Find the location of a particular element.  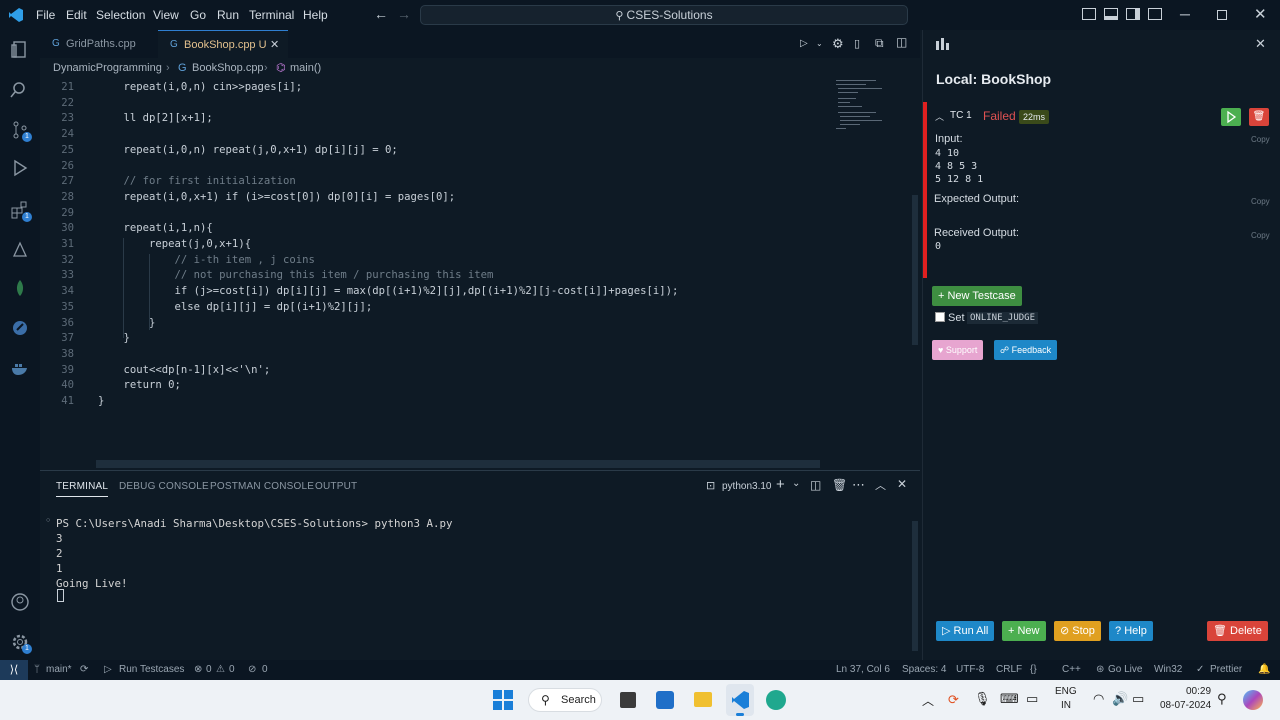

encoding: UTF-8 is located at coordinates (970, 669).